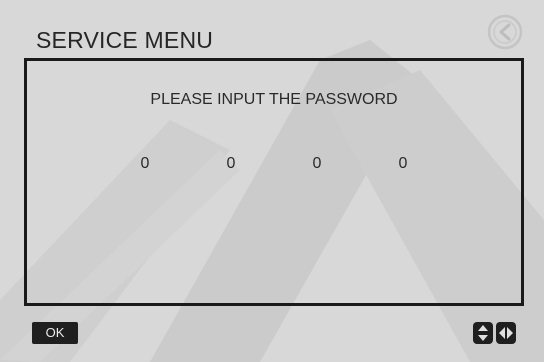 Image resolution: width=544 pixels, height=362 pixels. What do you see at coordinates (317, 164) in the screenshot?
I see `password-digit-3: 0` at bounding box center [317, 164].